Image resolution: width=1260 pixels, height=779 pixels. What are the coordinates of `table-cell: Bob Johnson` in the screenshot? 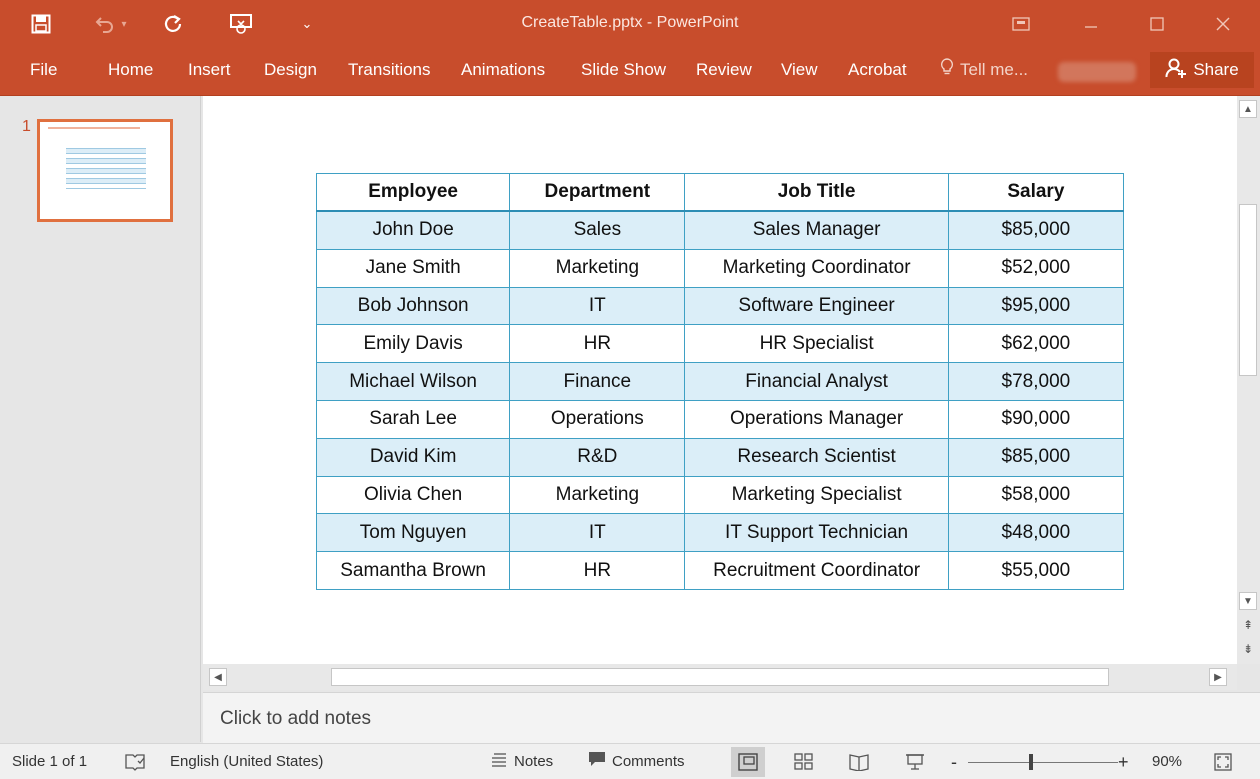 It's located at (413, 306).